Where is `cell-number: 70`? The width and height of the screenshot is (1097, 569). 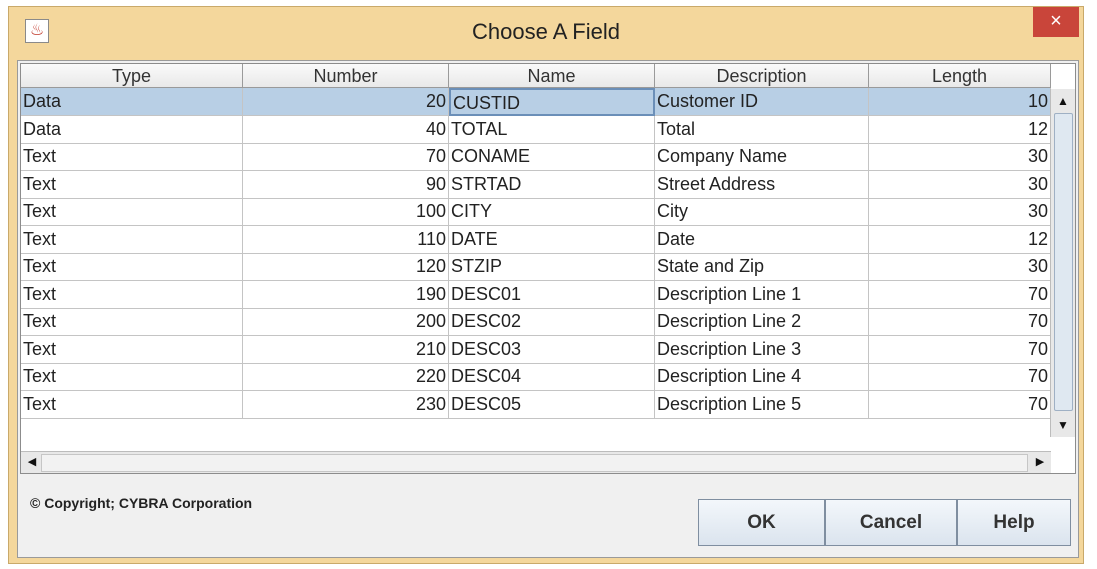 cell-number: 70 is located at coordinates (346, 157).